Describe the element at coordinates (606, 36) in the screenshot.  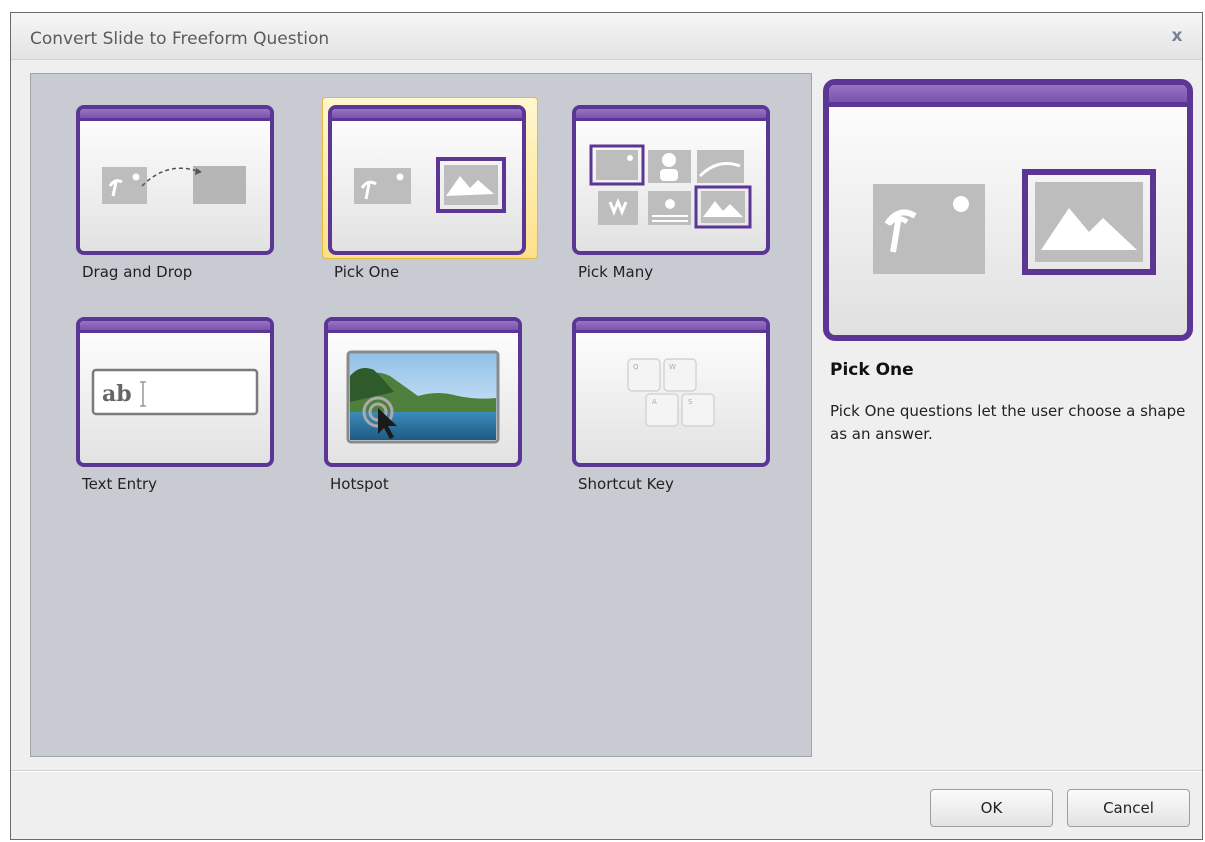
I see `dialog-titlebar: Convert Slide to Freeform Question x` at that location.